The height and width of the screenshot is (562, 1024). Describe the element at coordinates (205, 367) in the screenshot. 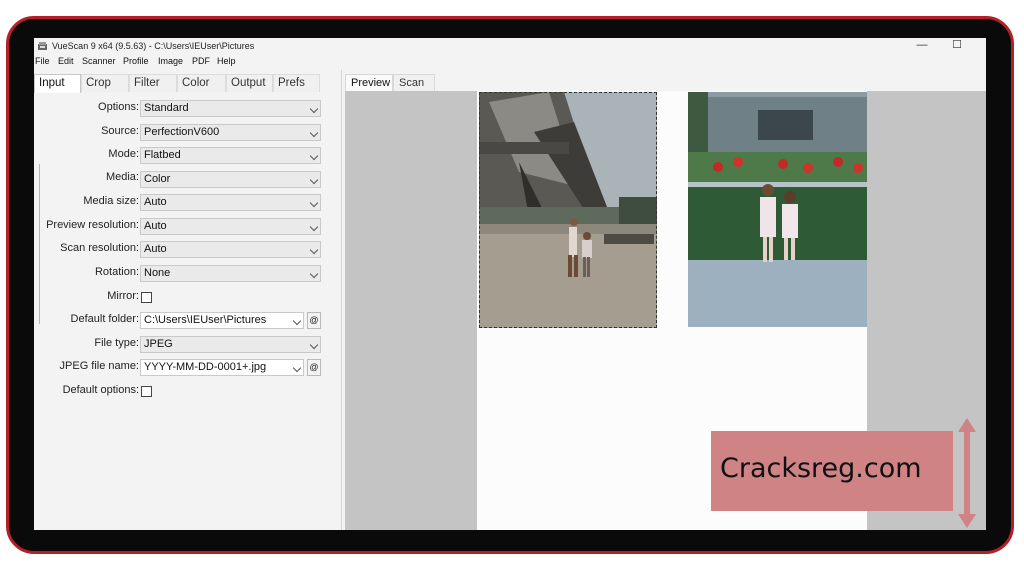

I see `jpeg-file-name-value: YYYY-MM-DD-0001+.jpg` at that location.